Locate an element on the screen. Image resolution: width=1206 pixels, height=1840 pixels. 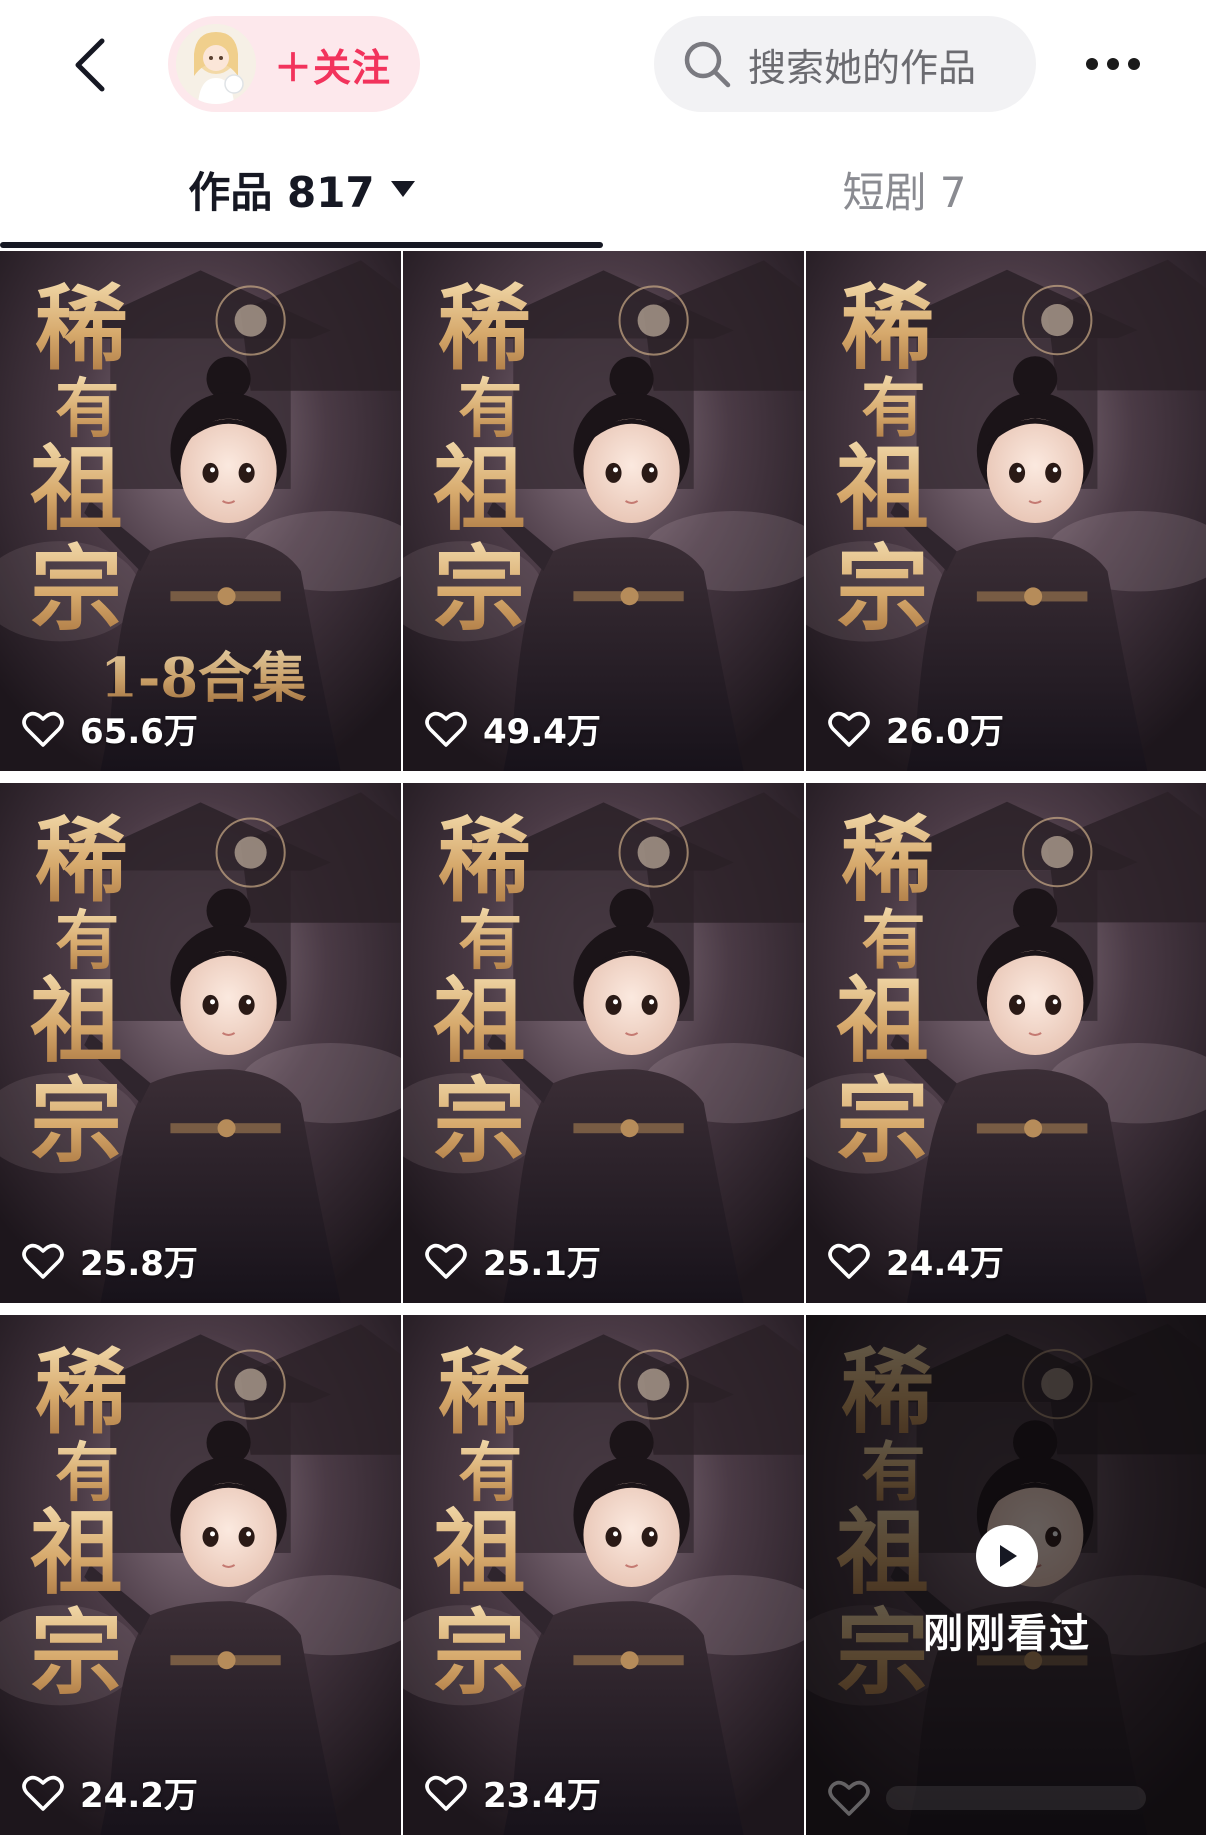
video-tile: 稀 有 祖 宗 49.4万 is located at coordinates (603, 511).